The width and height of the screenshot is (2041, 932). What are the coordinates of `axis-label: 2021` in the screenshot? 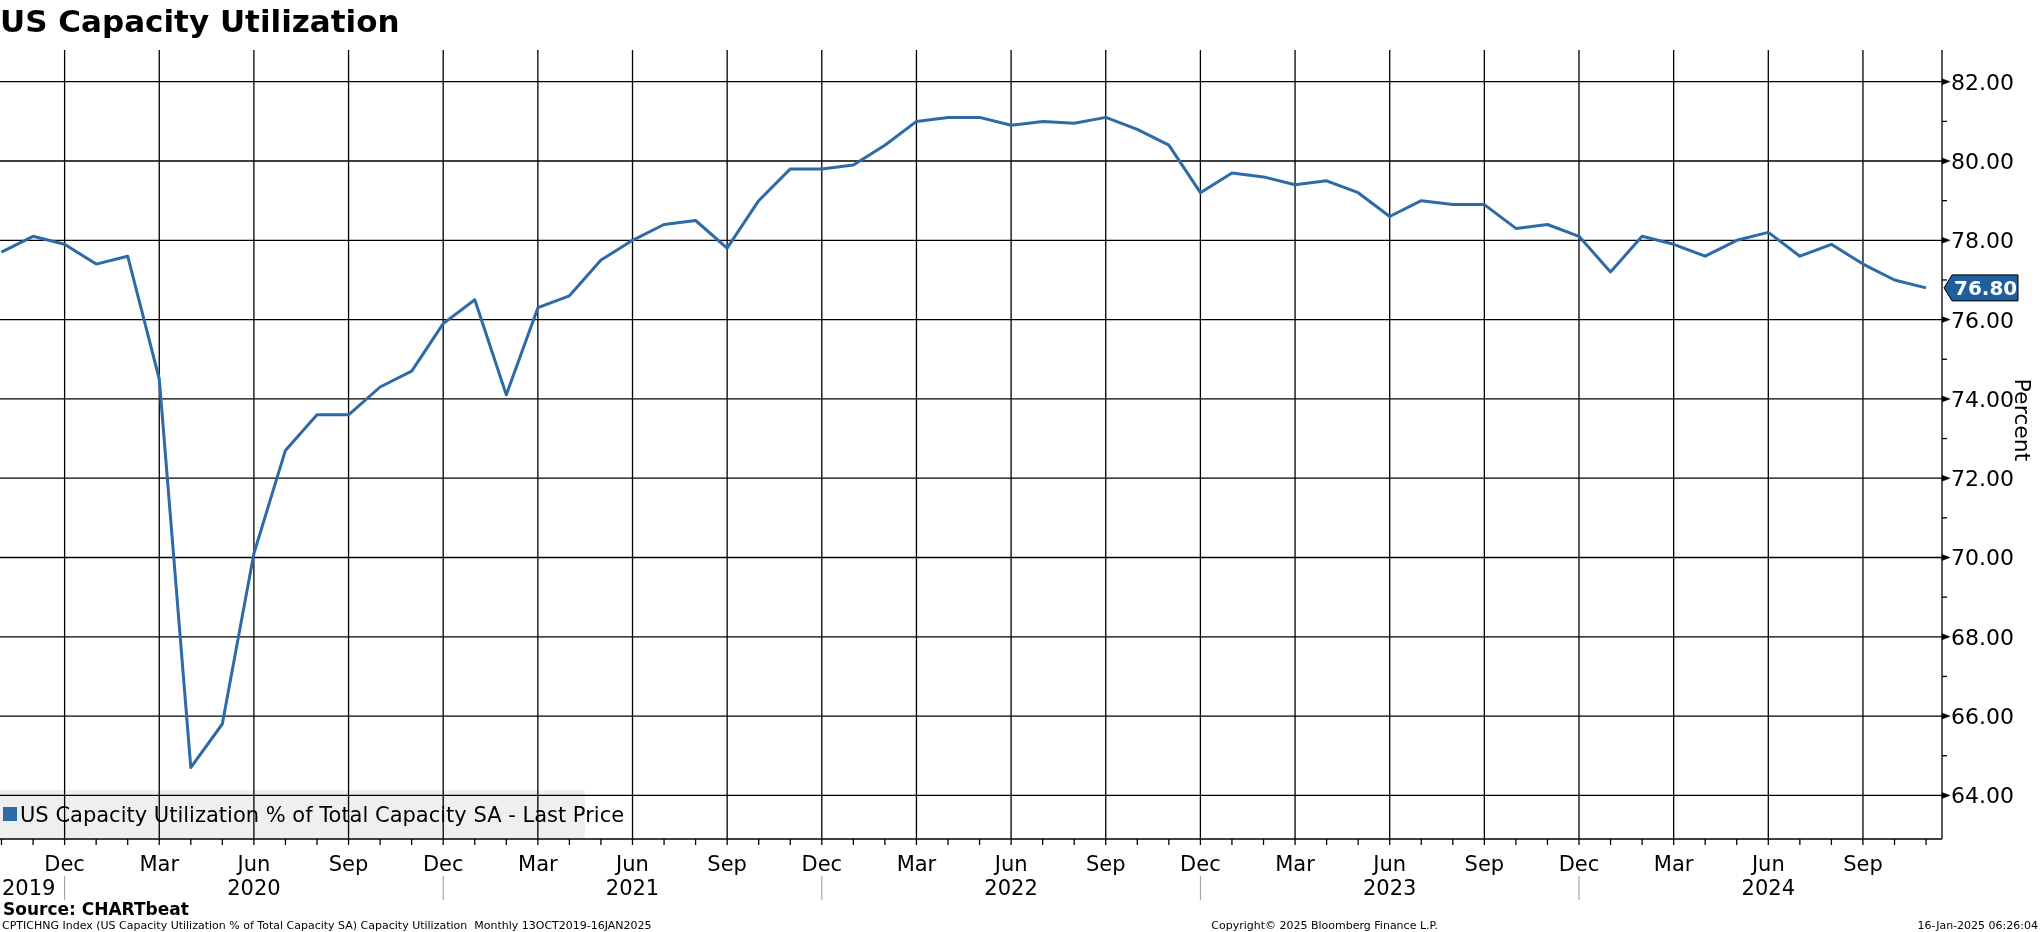 It's located at (632, 888).